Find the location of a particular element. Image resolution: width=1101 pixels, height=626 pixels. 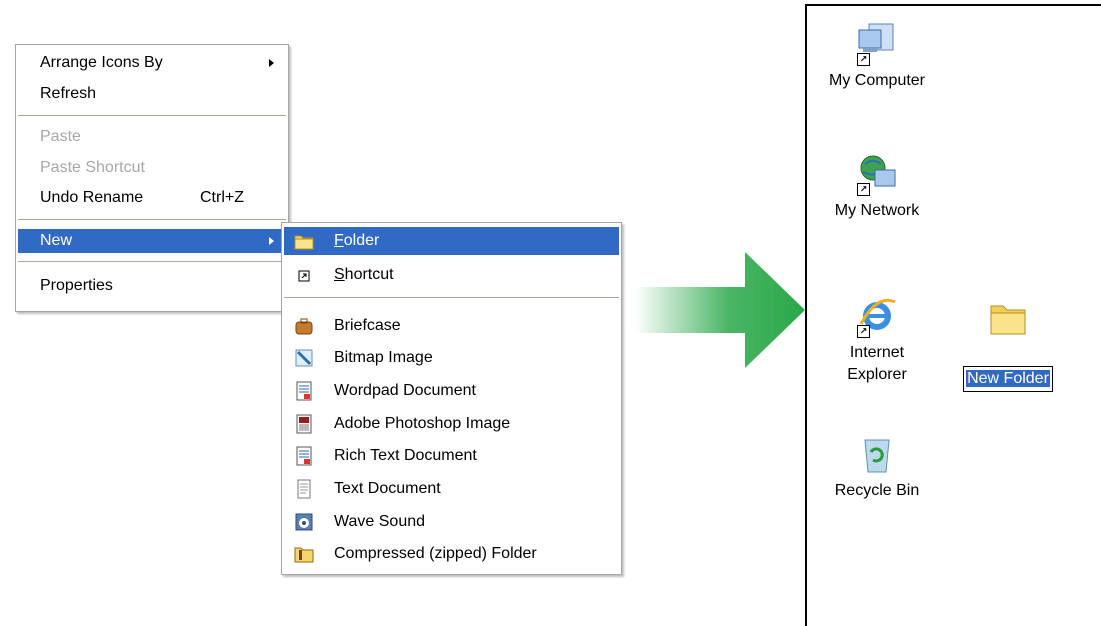

desktop-icon-label: My Network is located at coordinates (877, 210).